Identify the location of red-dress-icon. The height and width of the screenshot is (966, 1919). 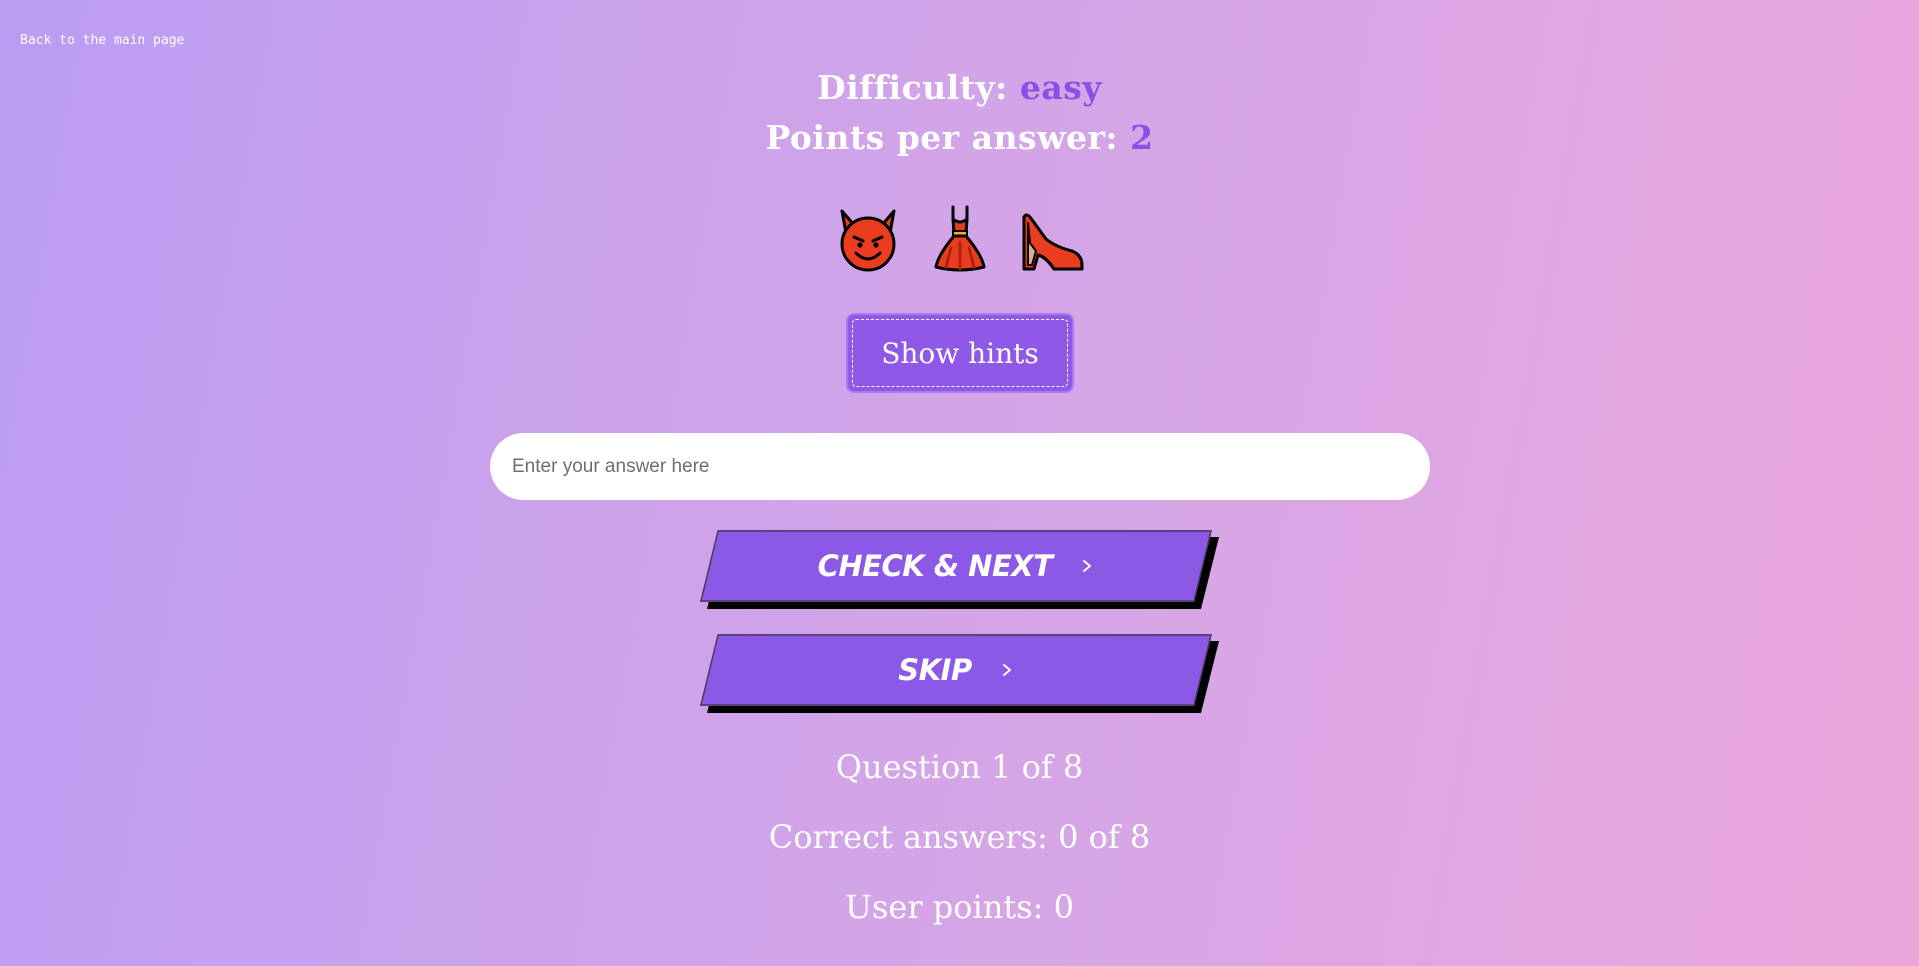
(959, 238).